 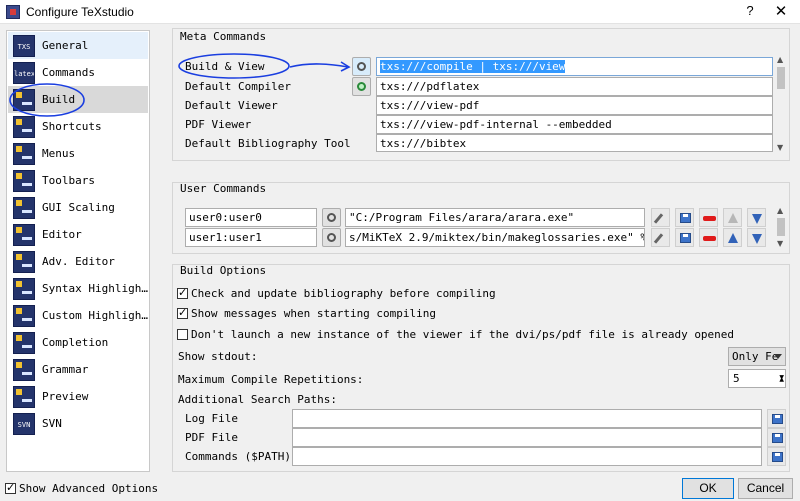 I want to click on sidebar-item-gui-scaling: GUI Scaling, so click(x=78, y=207).